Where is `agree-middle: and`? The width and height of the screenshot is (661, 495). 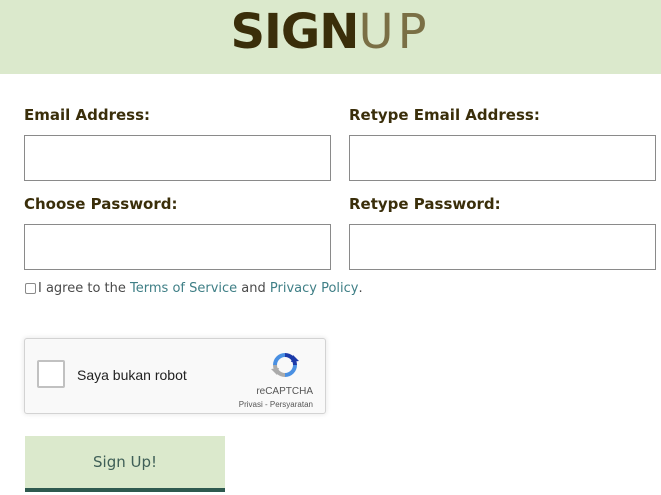
agree-middle: and is located at coordinates (253, 288).